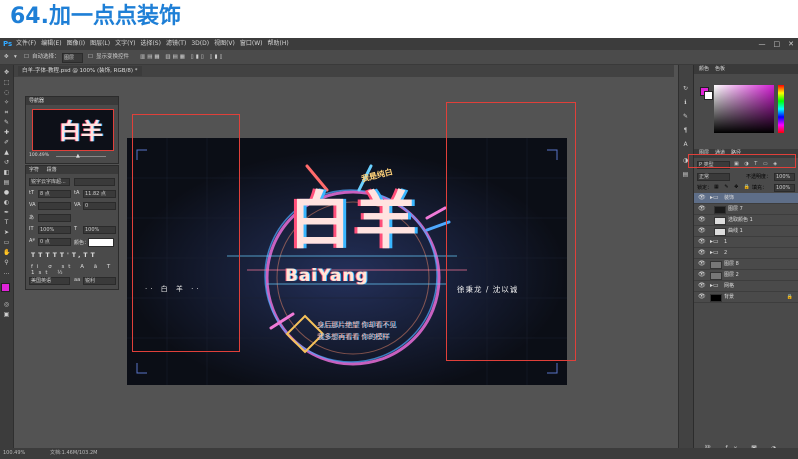 The width and height of the screenshot is (798, 459). What do you see at coordinates (99, 230) in the screenshot?
I see `horizontal-scale-field: 100%` at bounding box center [99, 230].